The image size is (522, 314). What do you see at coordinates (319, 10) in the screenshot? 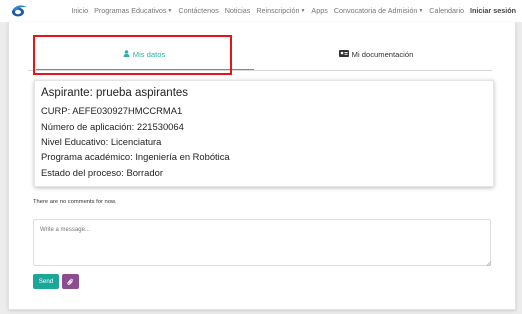
I see `nav-item-apps: Apps` at bounding box center [319, 10].